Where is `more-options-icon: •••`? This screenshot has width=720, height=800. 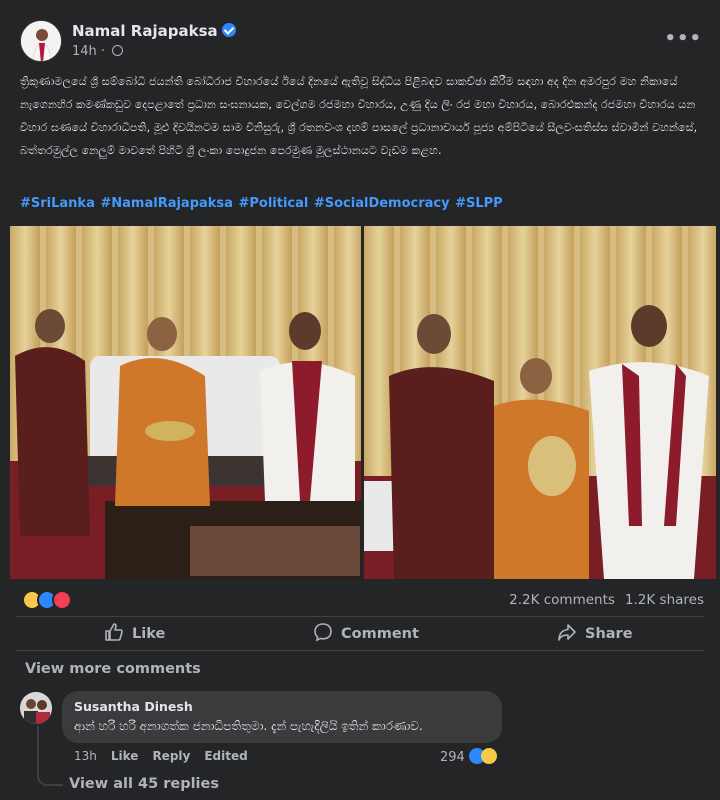
more-options-icon: ••• is located at coordinates (683, 38).